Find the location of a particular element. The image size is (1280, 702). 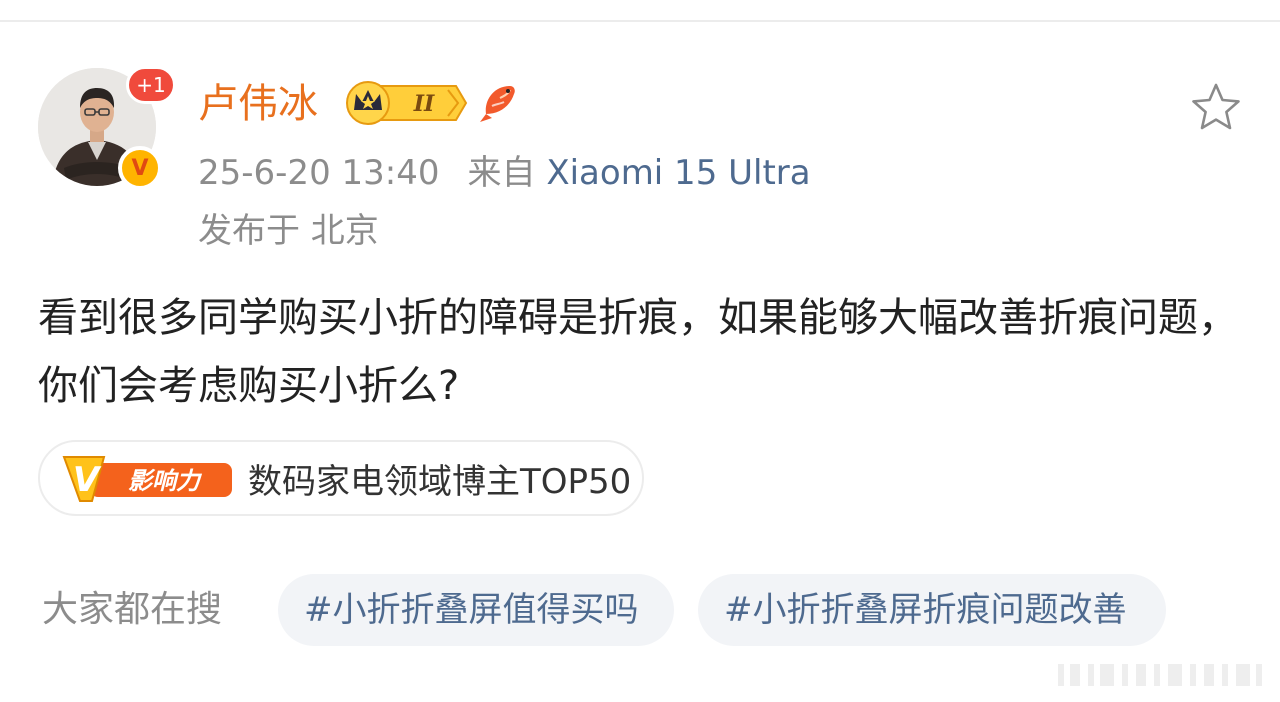

influence-badge-label: 影响力 is located at coordinates (165, 481).